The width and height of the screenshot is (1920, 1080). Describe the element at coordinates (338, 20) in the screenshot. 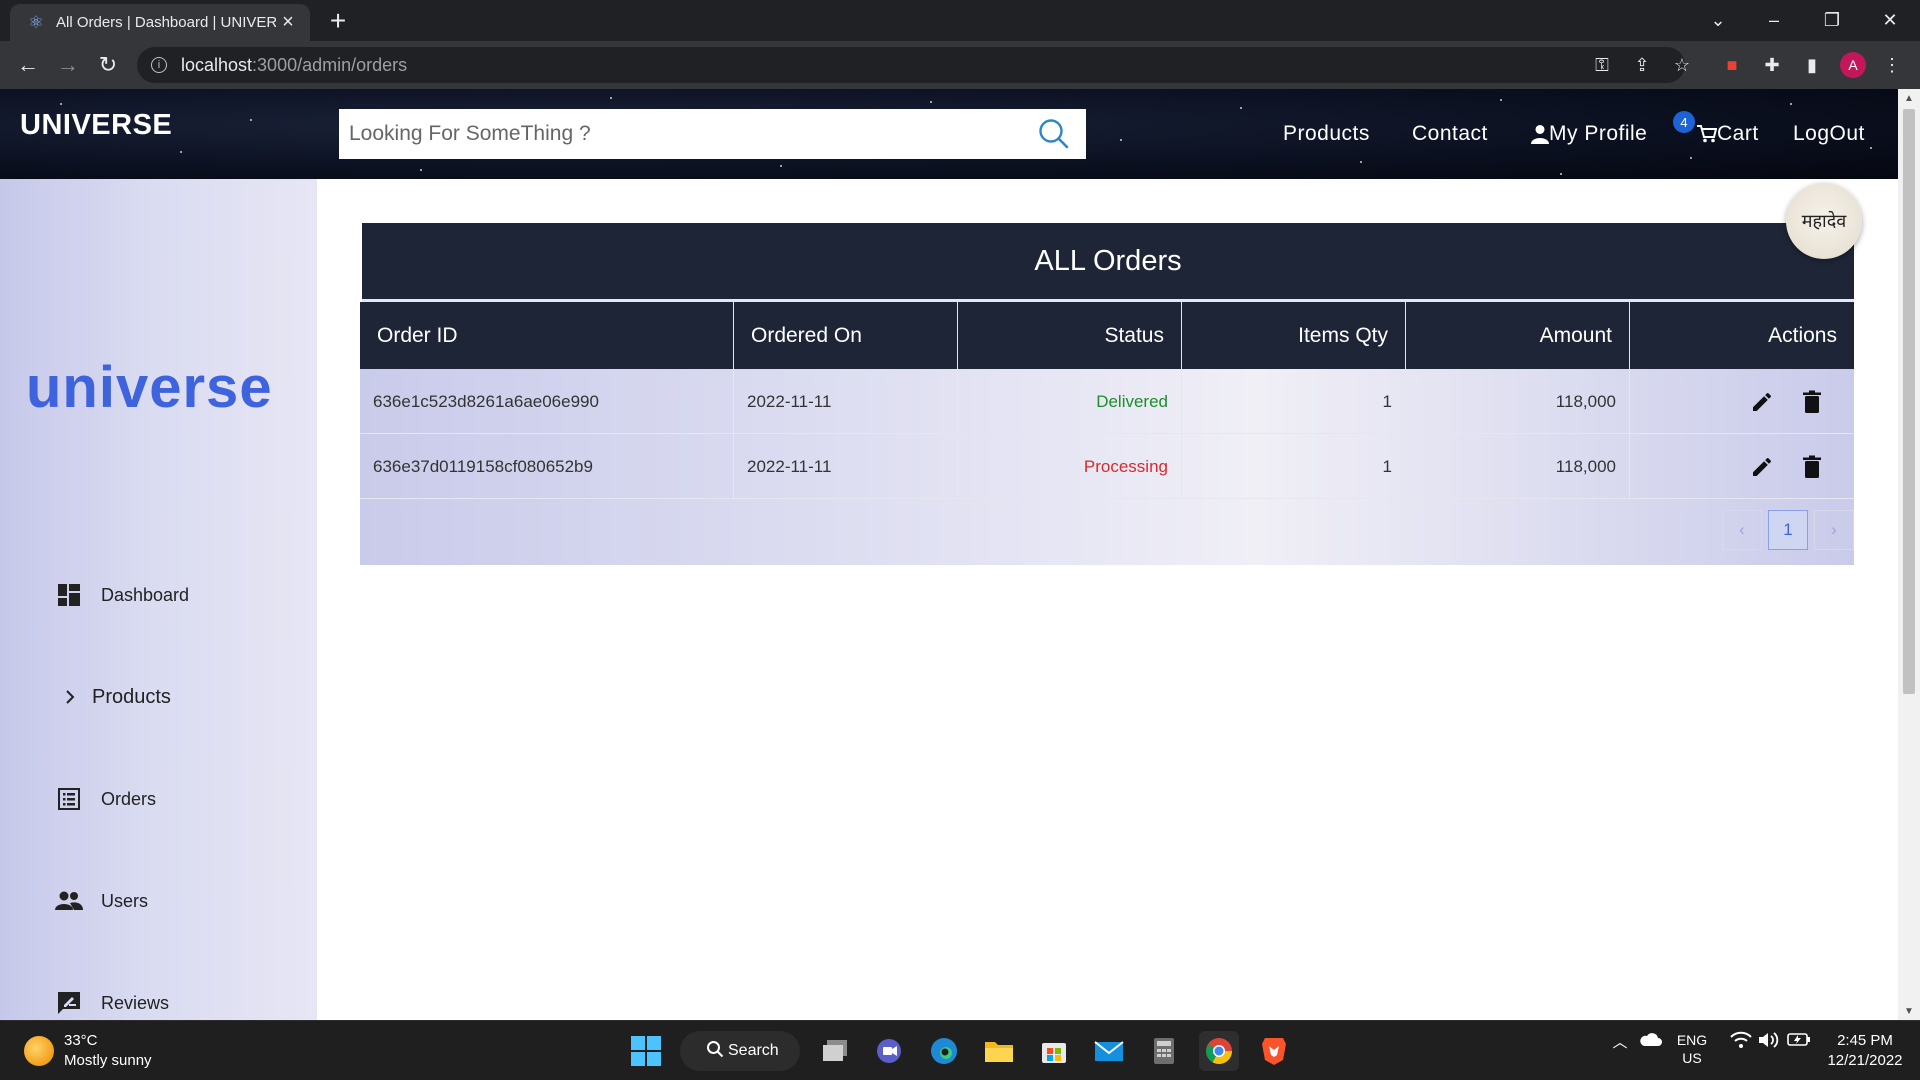

I see `new-tab-button: +` at that location.